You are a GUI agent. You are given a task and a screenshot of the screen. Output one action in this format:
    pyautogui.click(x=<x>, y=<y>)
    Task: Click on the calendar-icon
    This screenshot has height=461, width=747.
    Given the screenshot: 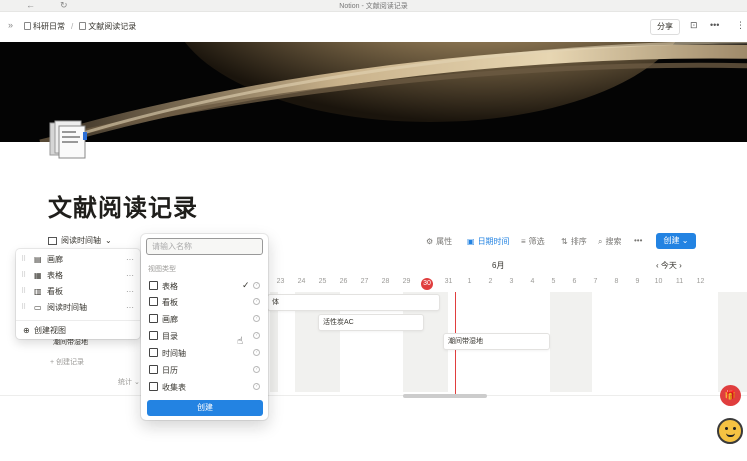 What is the action you would take?
    pyautogui.click(x=153, y=369)
    